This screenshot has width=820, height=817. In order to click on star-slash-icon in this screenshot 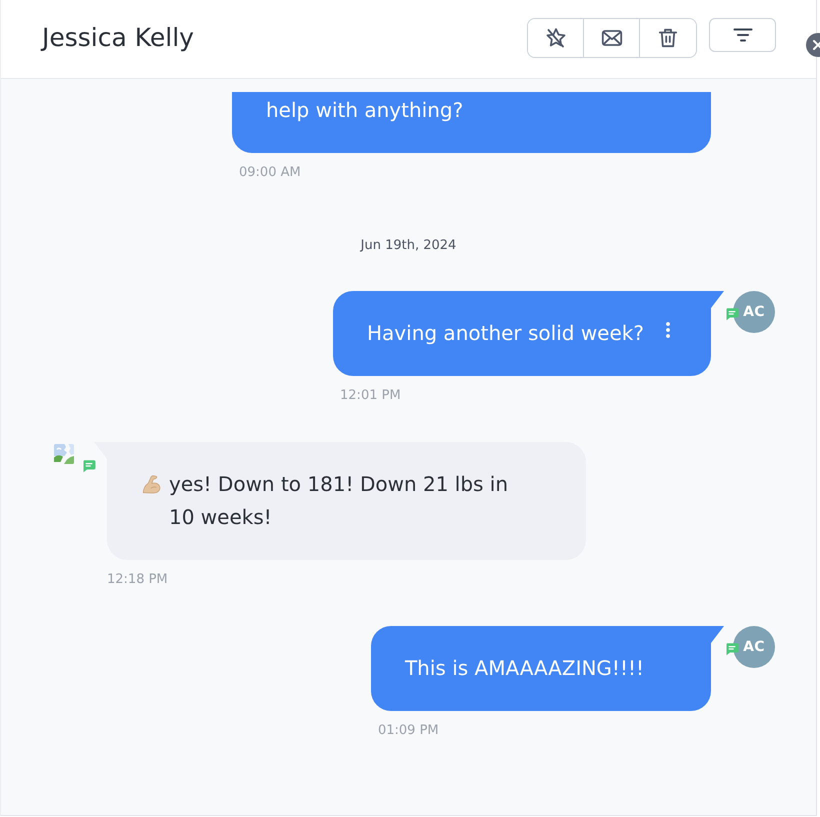, I will do `click(556, 38)`.